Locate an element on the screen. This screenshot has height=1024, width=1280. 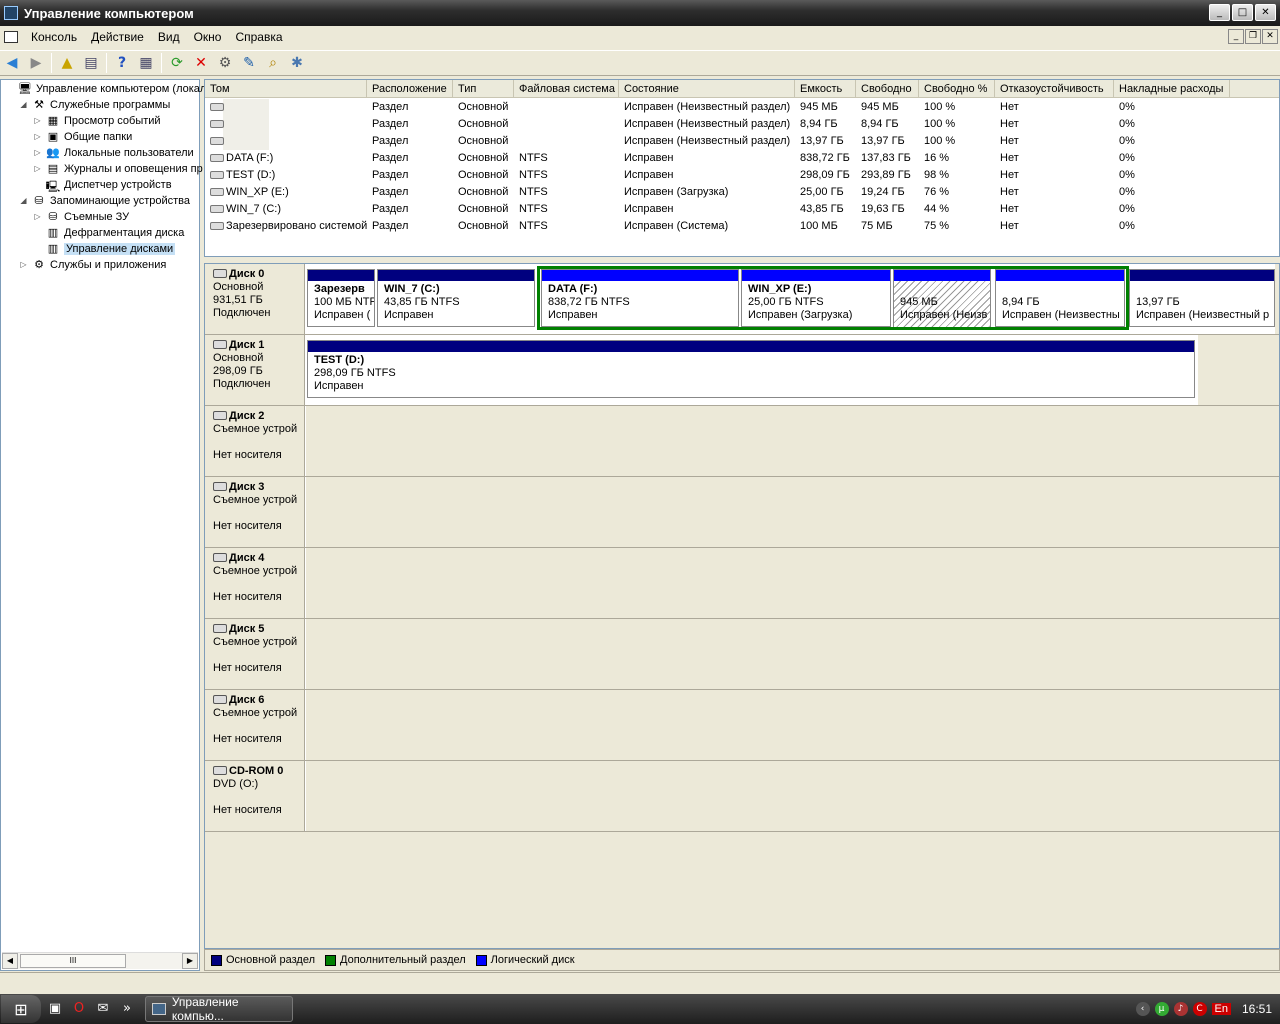
partition: Зарезерв 100 МБ NTF Исправен ( is located at coordinates (341, 298).